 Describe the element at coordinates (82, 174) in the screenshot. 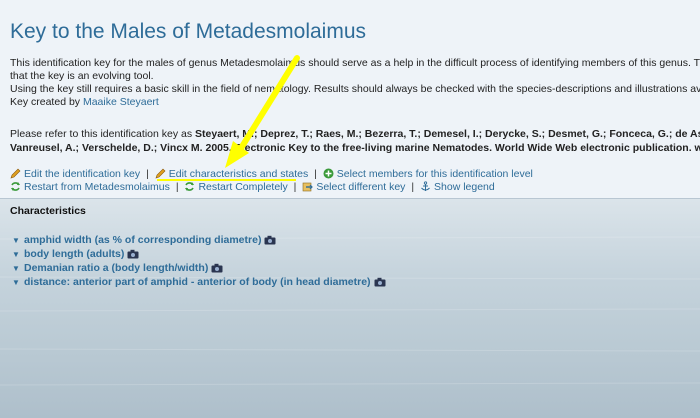

I see `edit-key-link: Edit the identification key` at that location.